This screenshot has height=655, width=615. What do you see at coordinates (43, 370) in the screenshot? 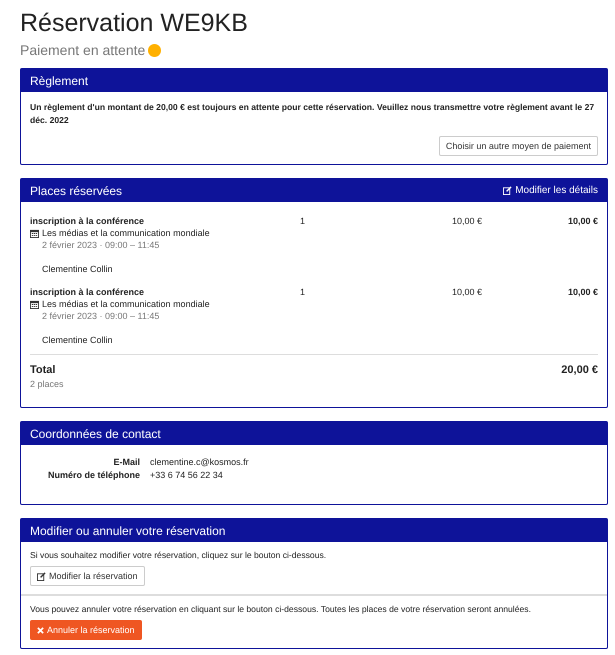
I see `total-label: Total` at bounding box center [43, 370].